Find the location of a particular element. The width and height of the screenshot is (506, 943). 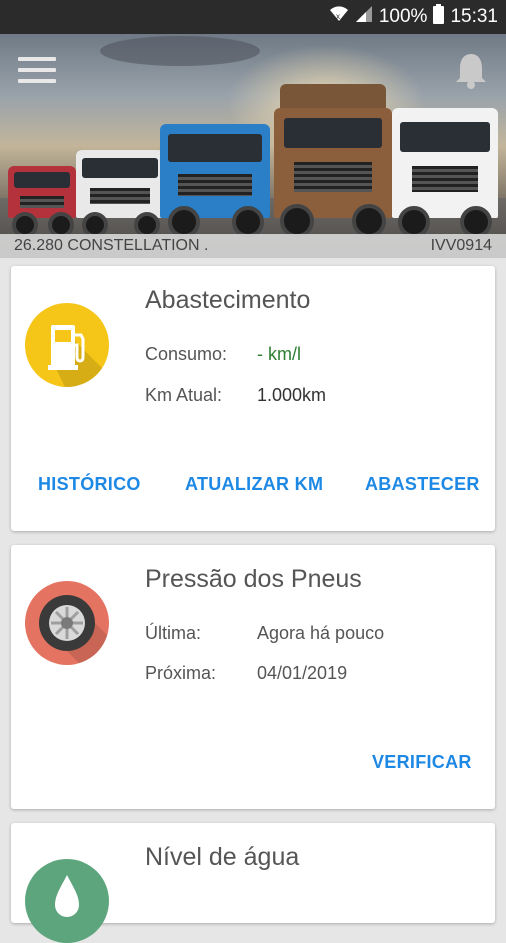

update-km-button: ATUALIZAR KM is located at coordinates (254, 484).